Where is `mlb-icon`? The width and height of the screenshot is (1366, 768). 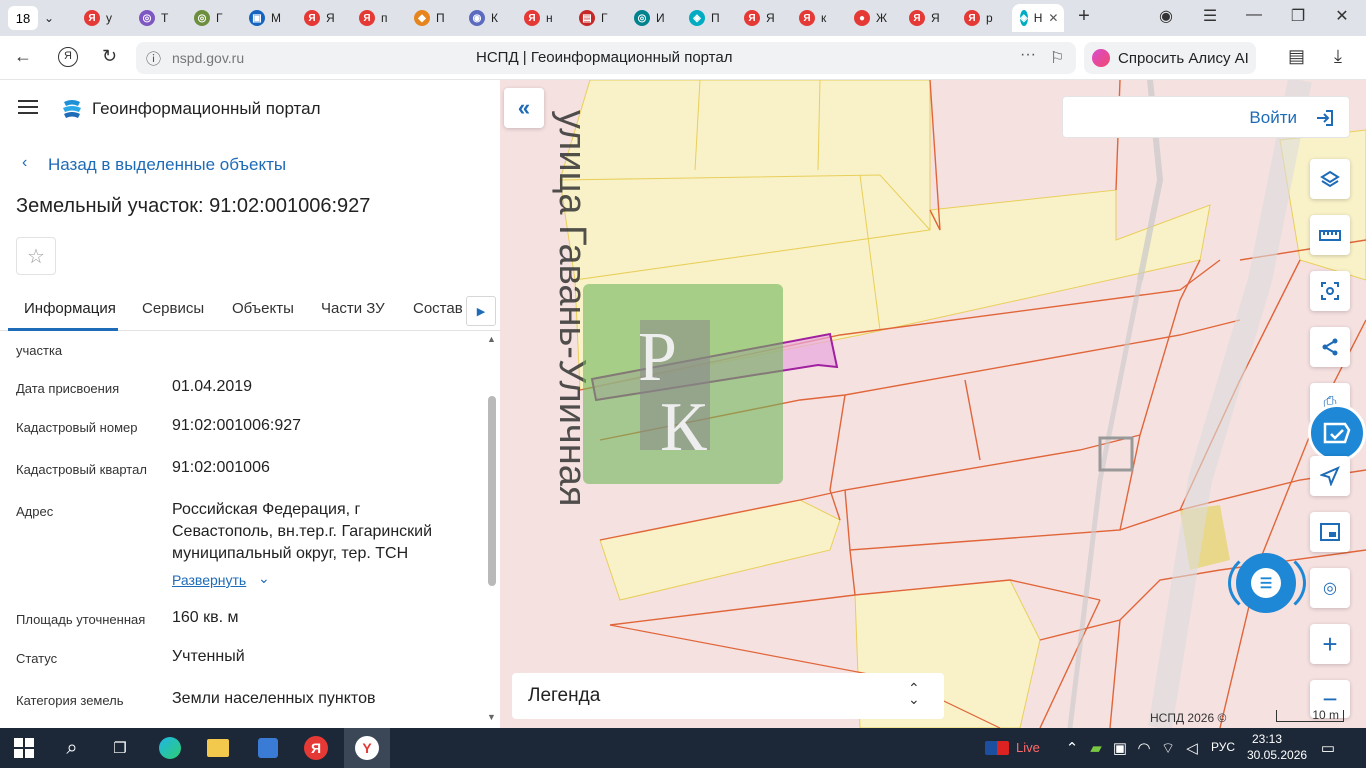 mlb-icon is located at coordinates (997, 748).